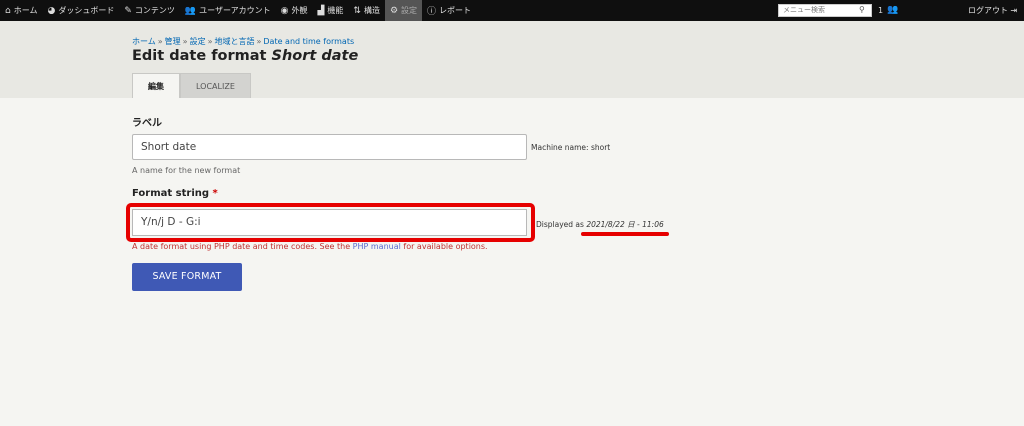 The width and height of the screenshot is (1024, 426). What do you see at coordinates (315, 56) in the screenshot?
I see `page-title-emphasis: Short date` at bounding box center [315, 56].